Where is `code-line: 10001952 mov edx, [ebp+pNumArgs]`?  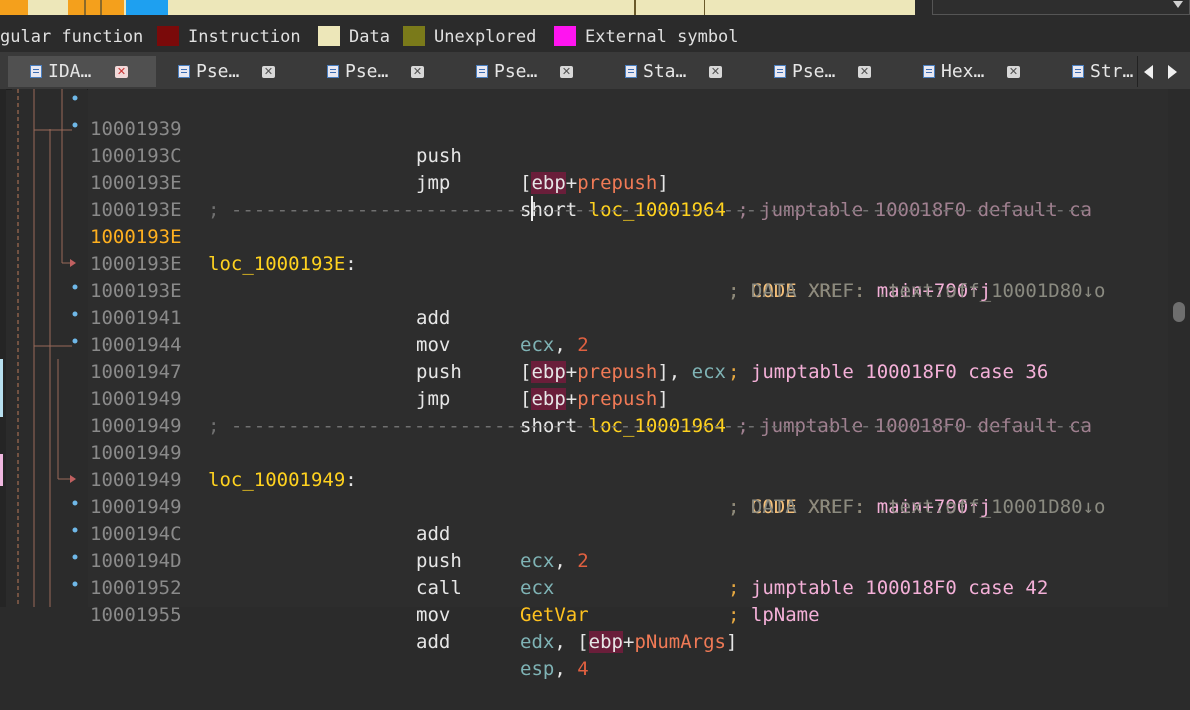
code-line: 10001952 mov edx, [ebp+pNumArgs] is located at coordinates (628, 600).